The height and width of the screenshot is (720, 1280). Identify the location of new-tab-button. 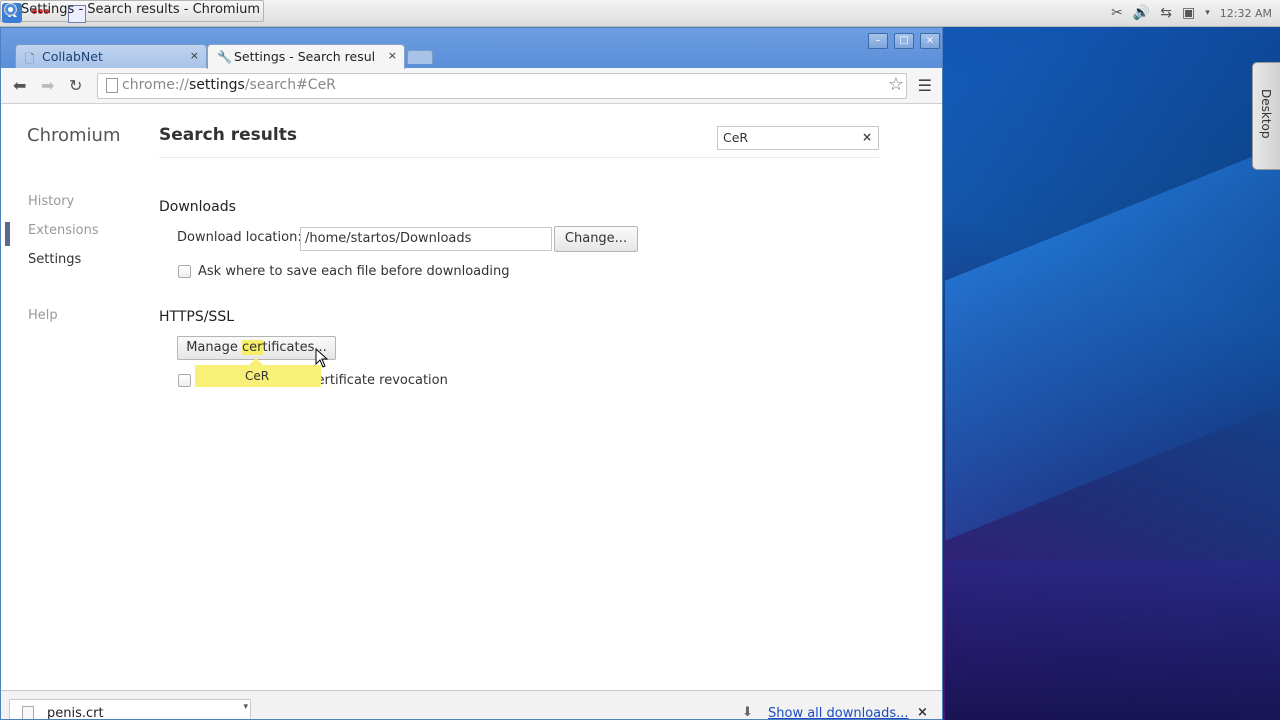
(420, 57).